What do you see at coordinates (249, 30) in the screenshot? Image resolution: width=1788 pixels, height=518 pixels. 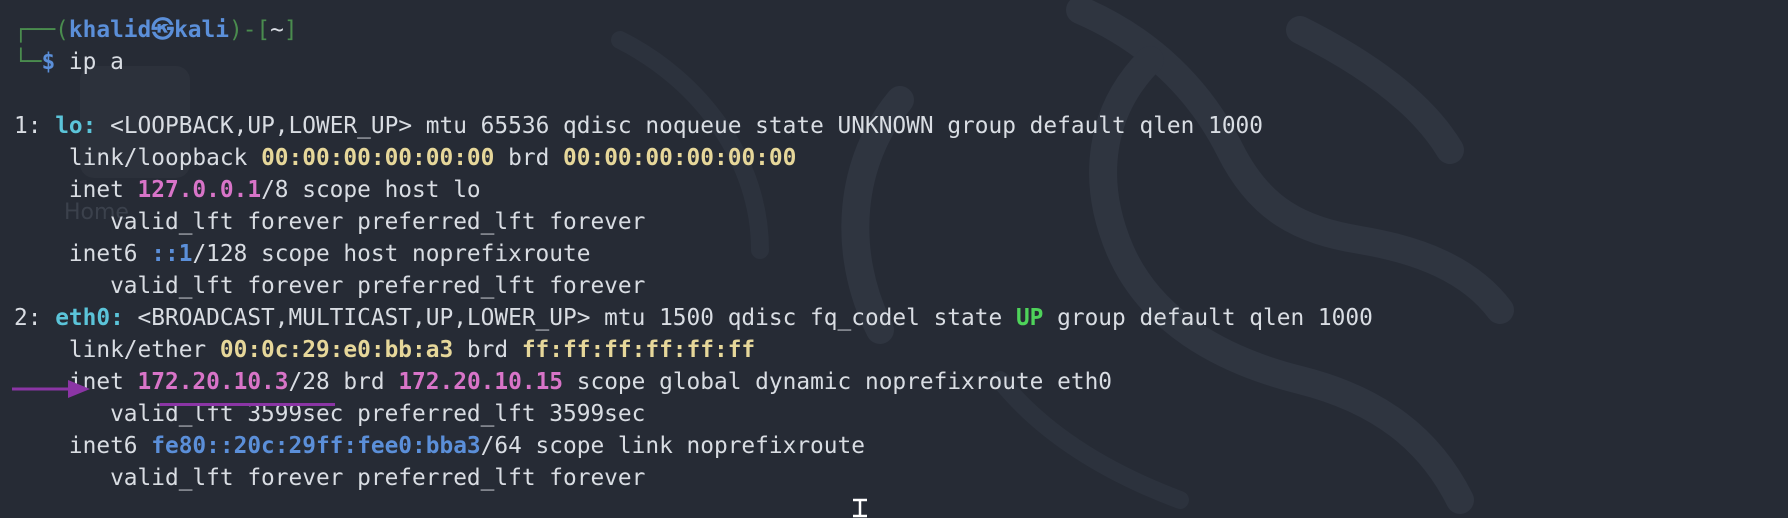 I see `prompt-frame-mid: )-[` at bounding box center [249, 30].